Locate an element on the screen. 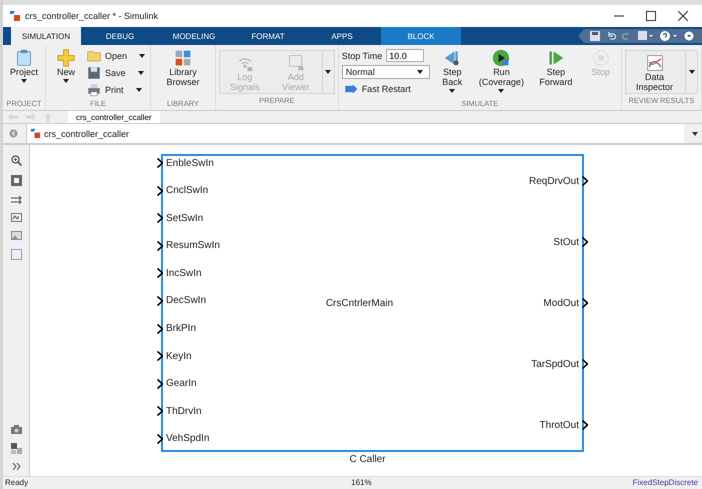 The image size is (702, 489). double-chevron-icon is located at coordinates (16, 466).